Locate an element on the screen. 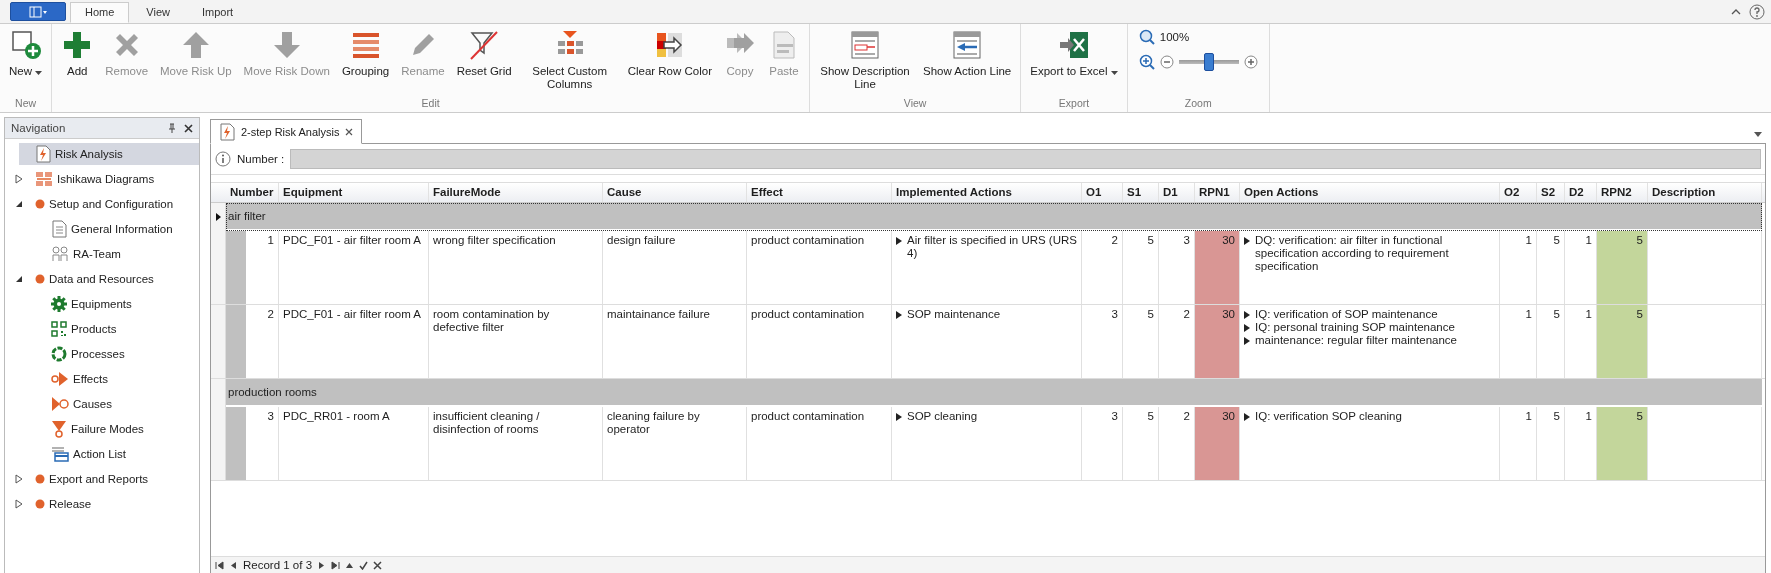 Image resolution: width=1771 pixels, height=573 pixels. ribbon-tab: Import is located at coordinates (218, 12).